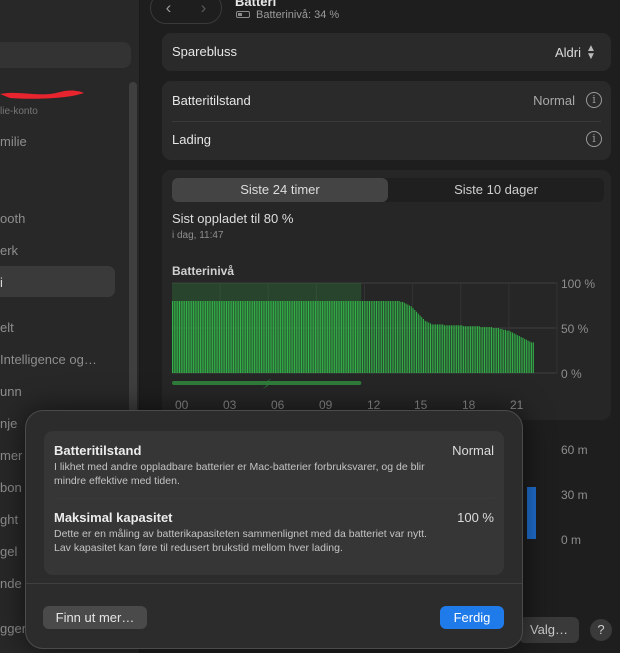 This screenshot has height=653, width=620. What do you see at coordinates (11, 391) in the screenshot?
I see `sidebar-item: unn` at bounding box center [11, 391].